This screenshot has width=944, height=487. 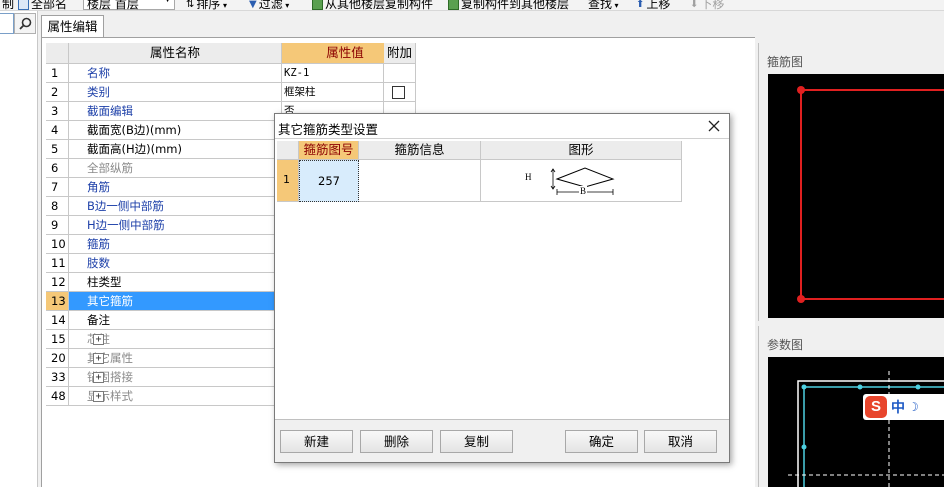 I want to click on property-row: 2 类别 框架柱, so click(x=231, y=92).